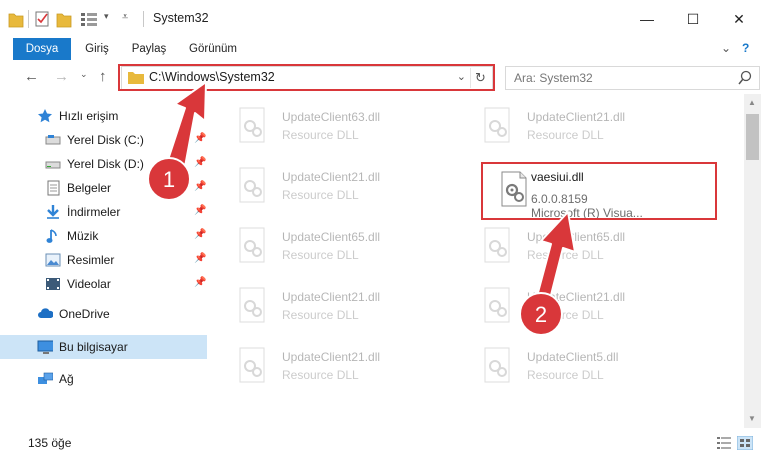 The height and width of the screenshot is (472, 769). Describe the element at coordinates (306, 77) in the screenshot. I see `address-highlight-box` at that location.